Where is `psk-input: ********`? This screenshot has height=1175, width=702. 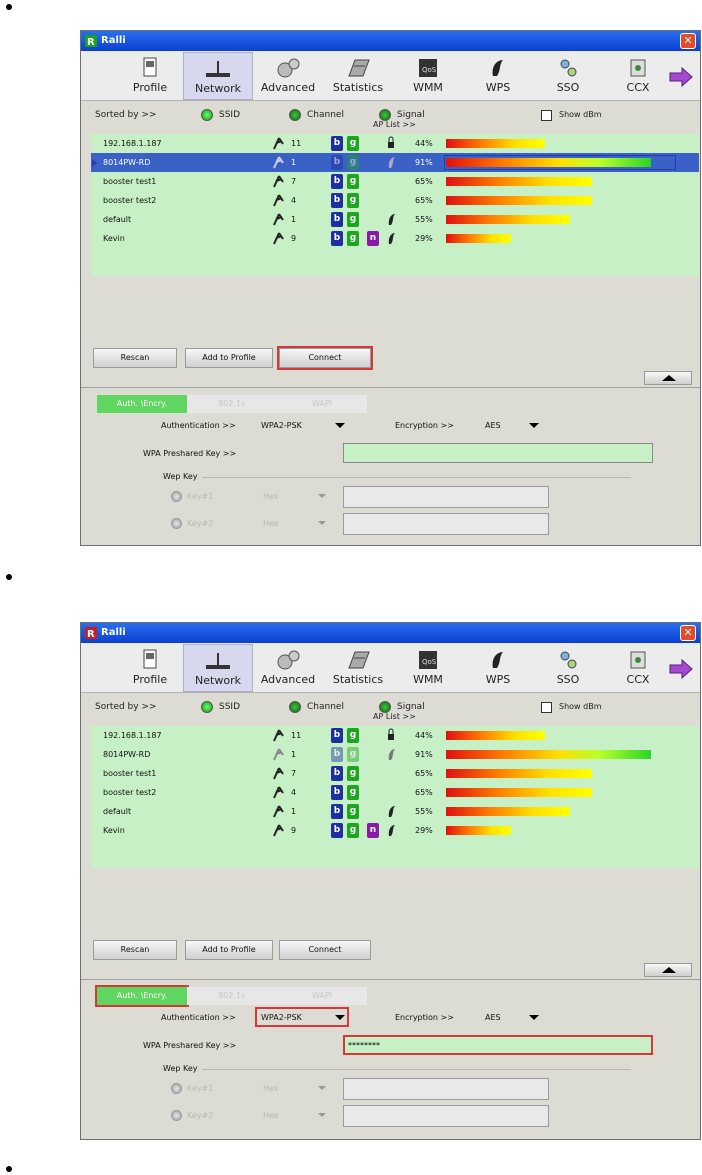 psk-input: ******** is located at coordinates (498, 1045).